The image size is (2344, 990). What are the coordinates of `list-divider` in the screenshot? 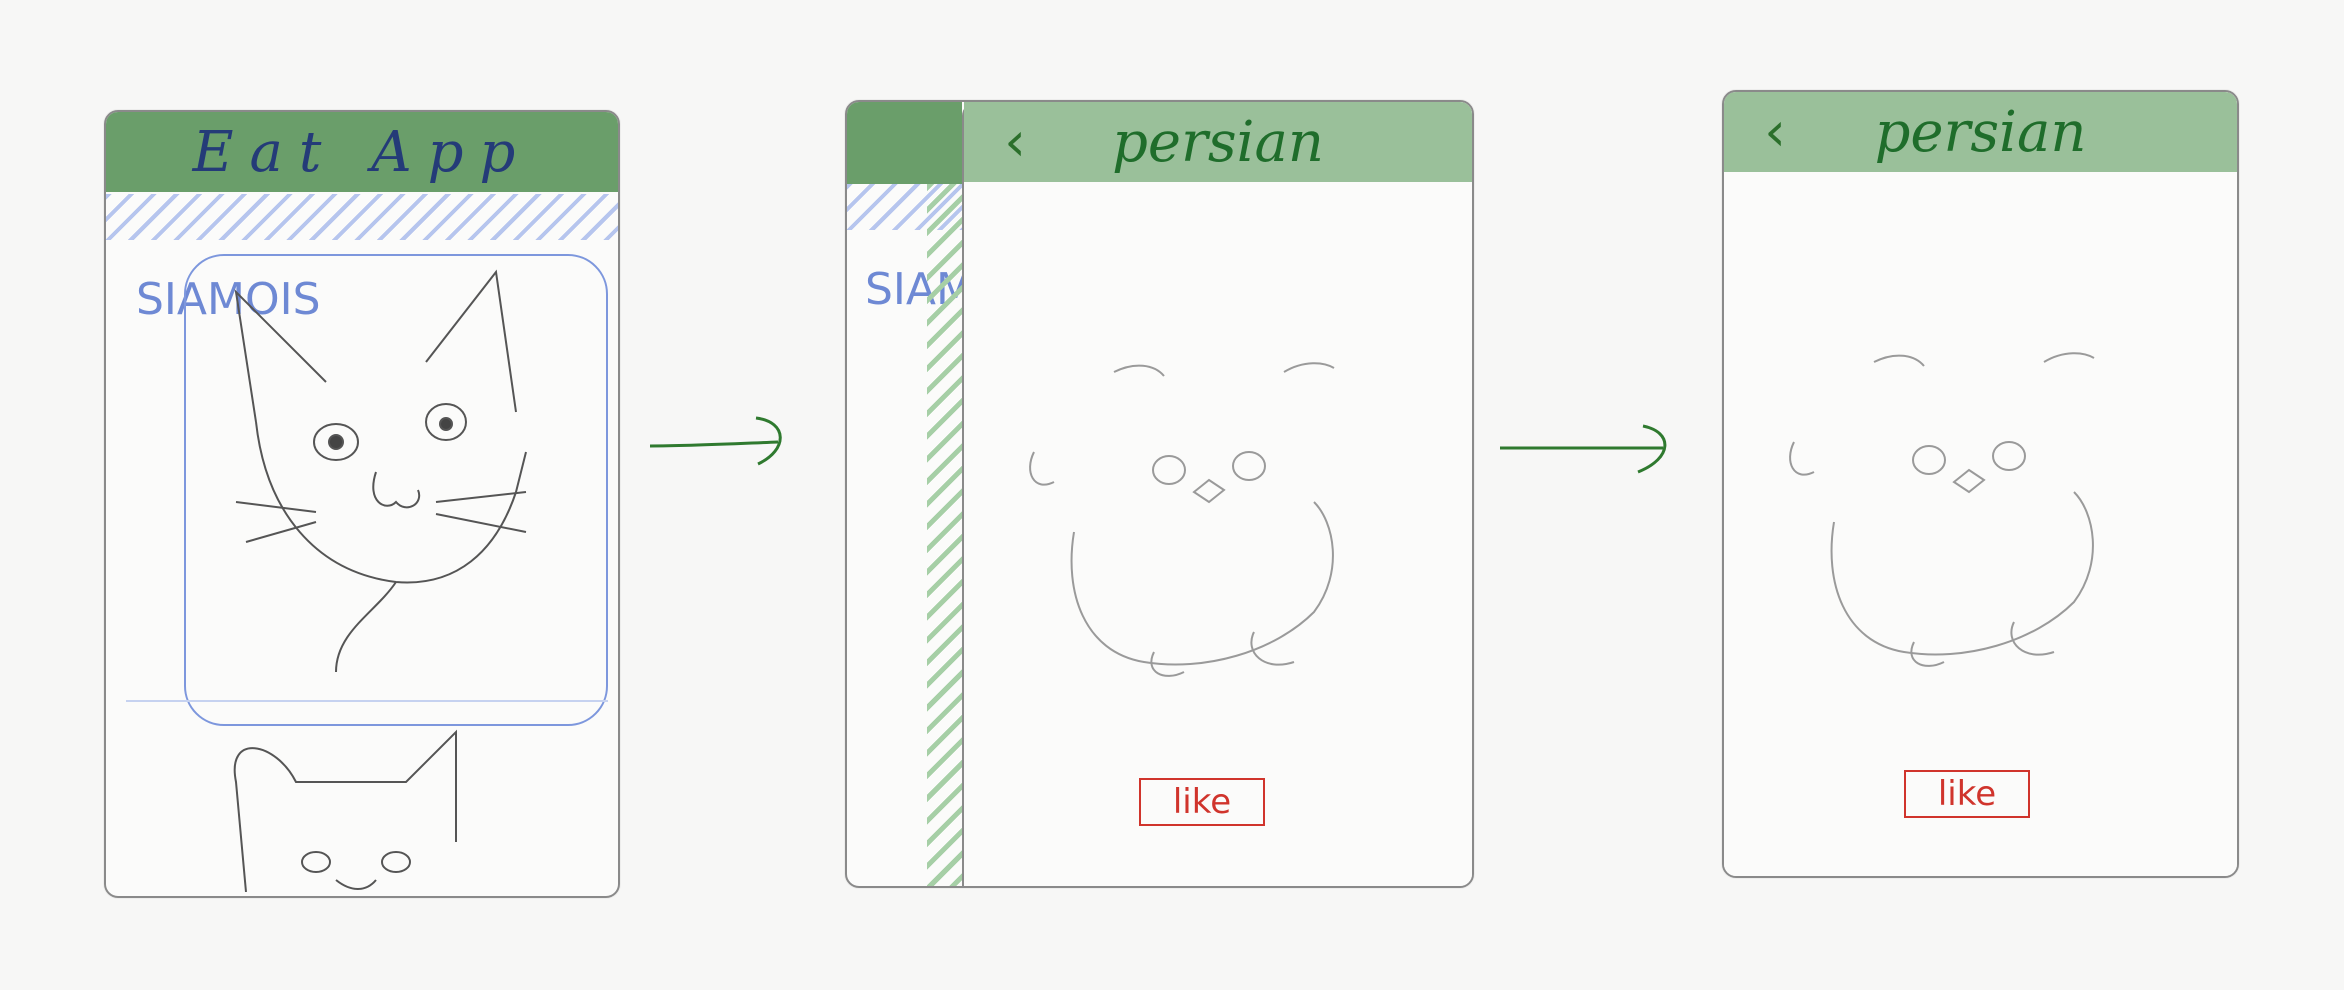 It's located at (367, 701).